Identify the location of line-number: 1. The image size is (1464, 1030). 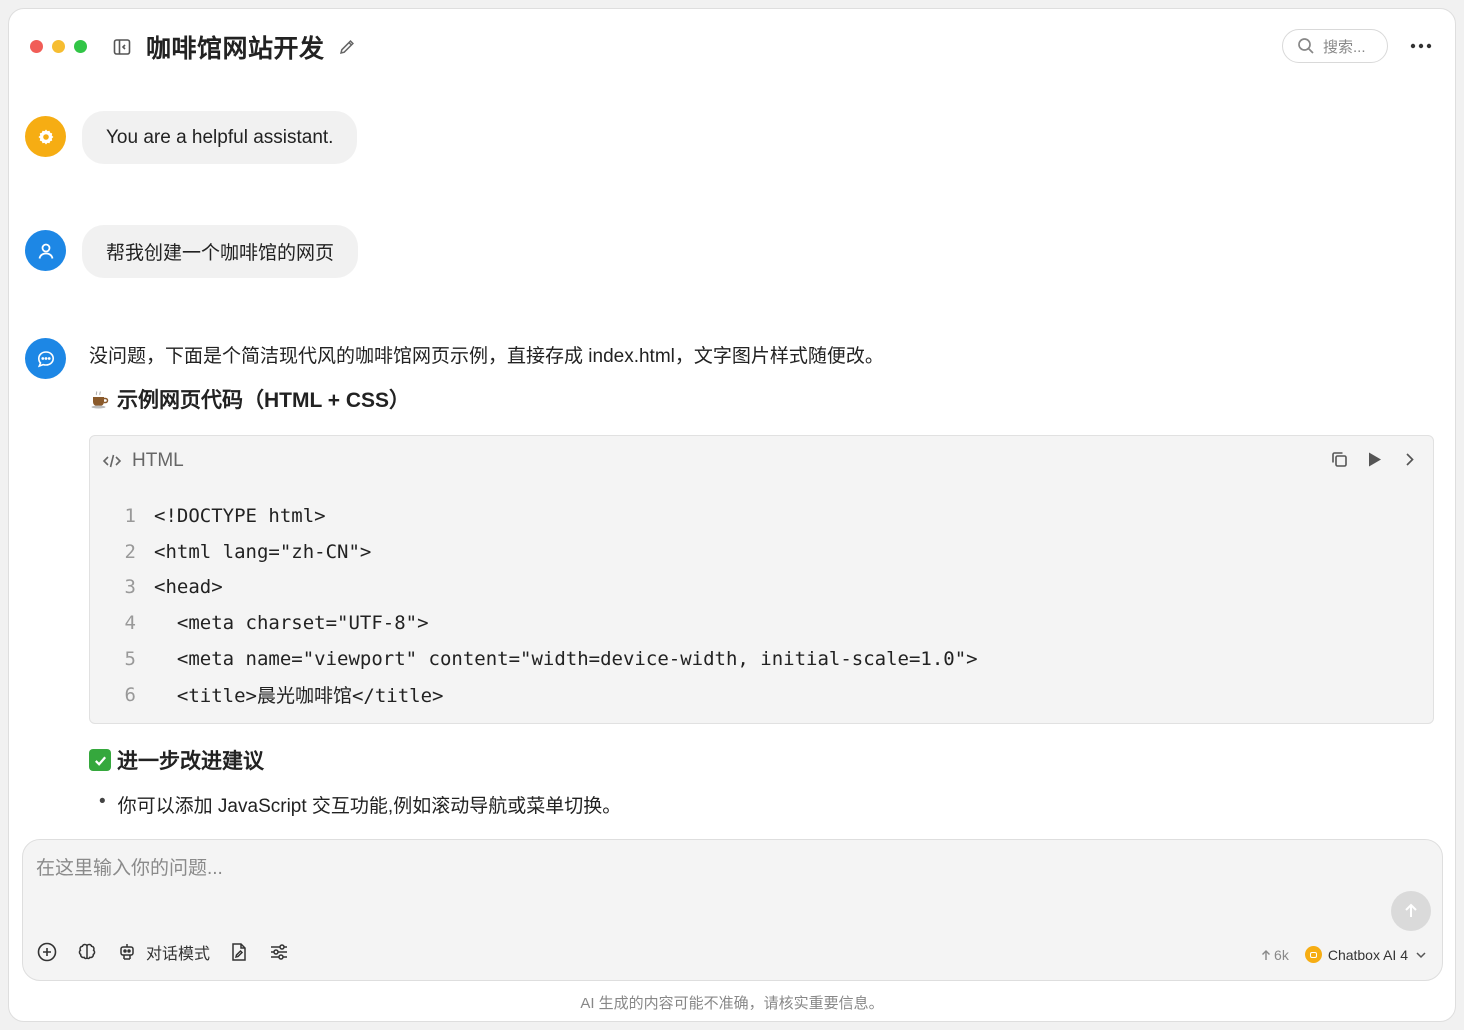
(130, 515).